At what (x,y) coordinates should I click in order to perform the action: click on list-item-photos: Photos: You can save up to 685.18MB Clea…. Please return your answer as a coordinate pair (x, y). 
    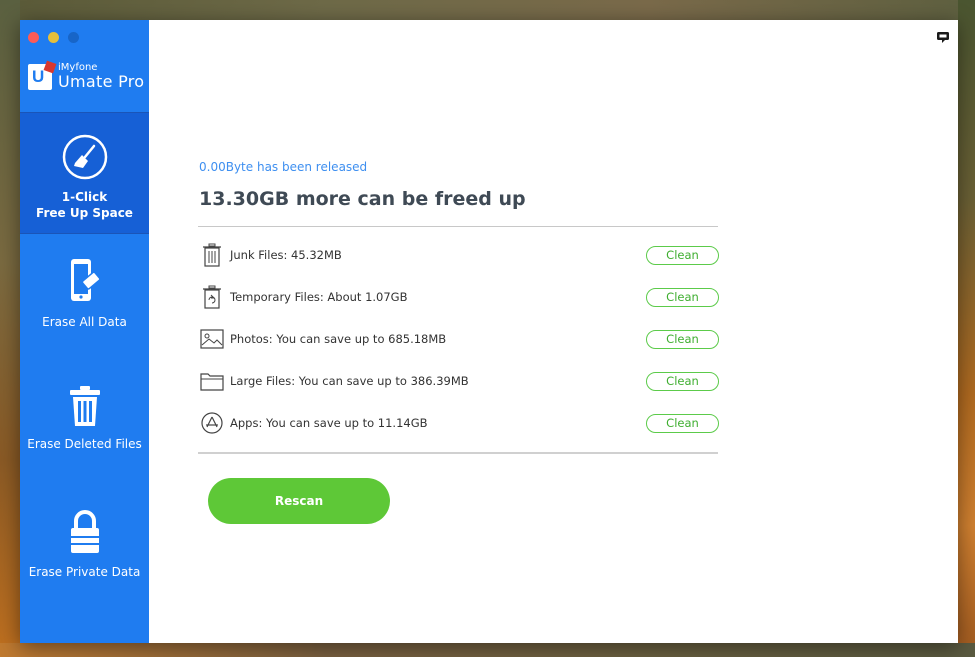
    Looking at the image, I should click on (459, 339).